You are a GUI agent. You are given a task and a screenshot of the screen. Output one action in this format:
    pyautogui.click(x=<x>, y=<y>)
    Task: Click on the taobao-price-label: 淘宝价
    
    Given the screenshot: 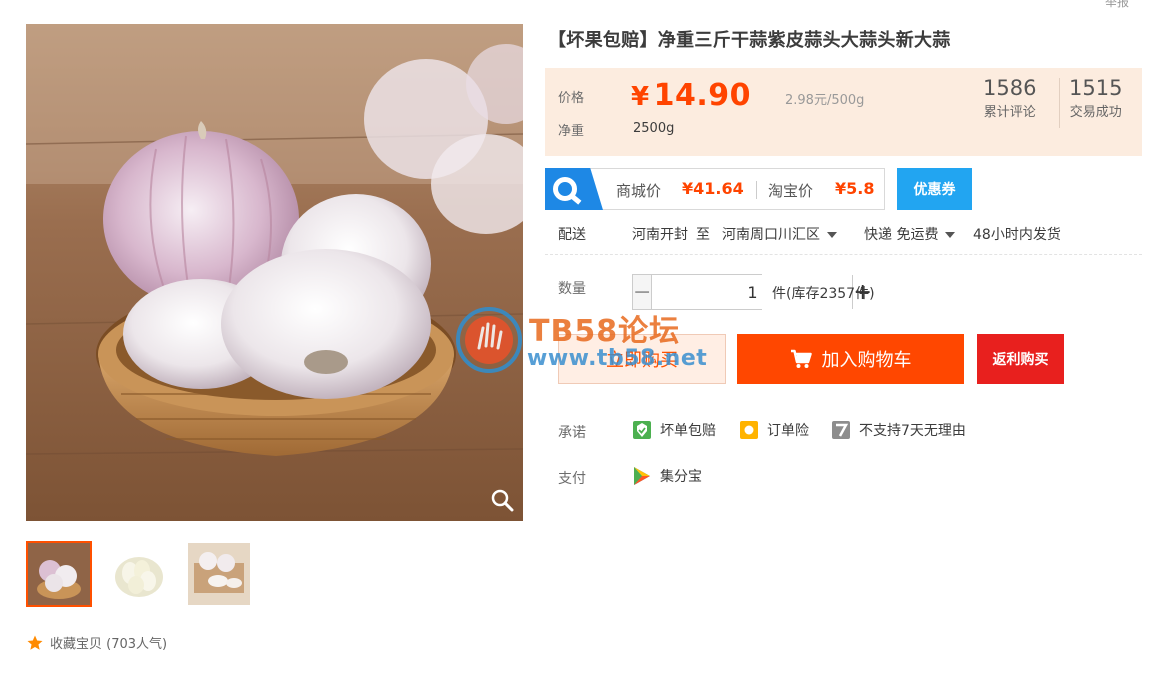 What is the action you would take?
    pyautogui.click(x=791, y=191)
    